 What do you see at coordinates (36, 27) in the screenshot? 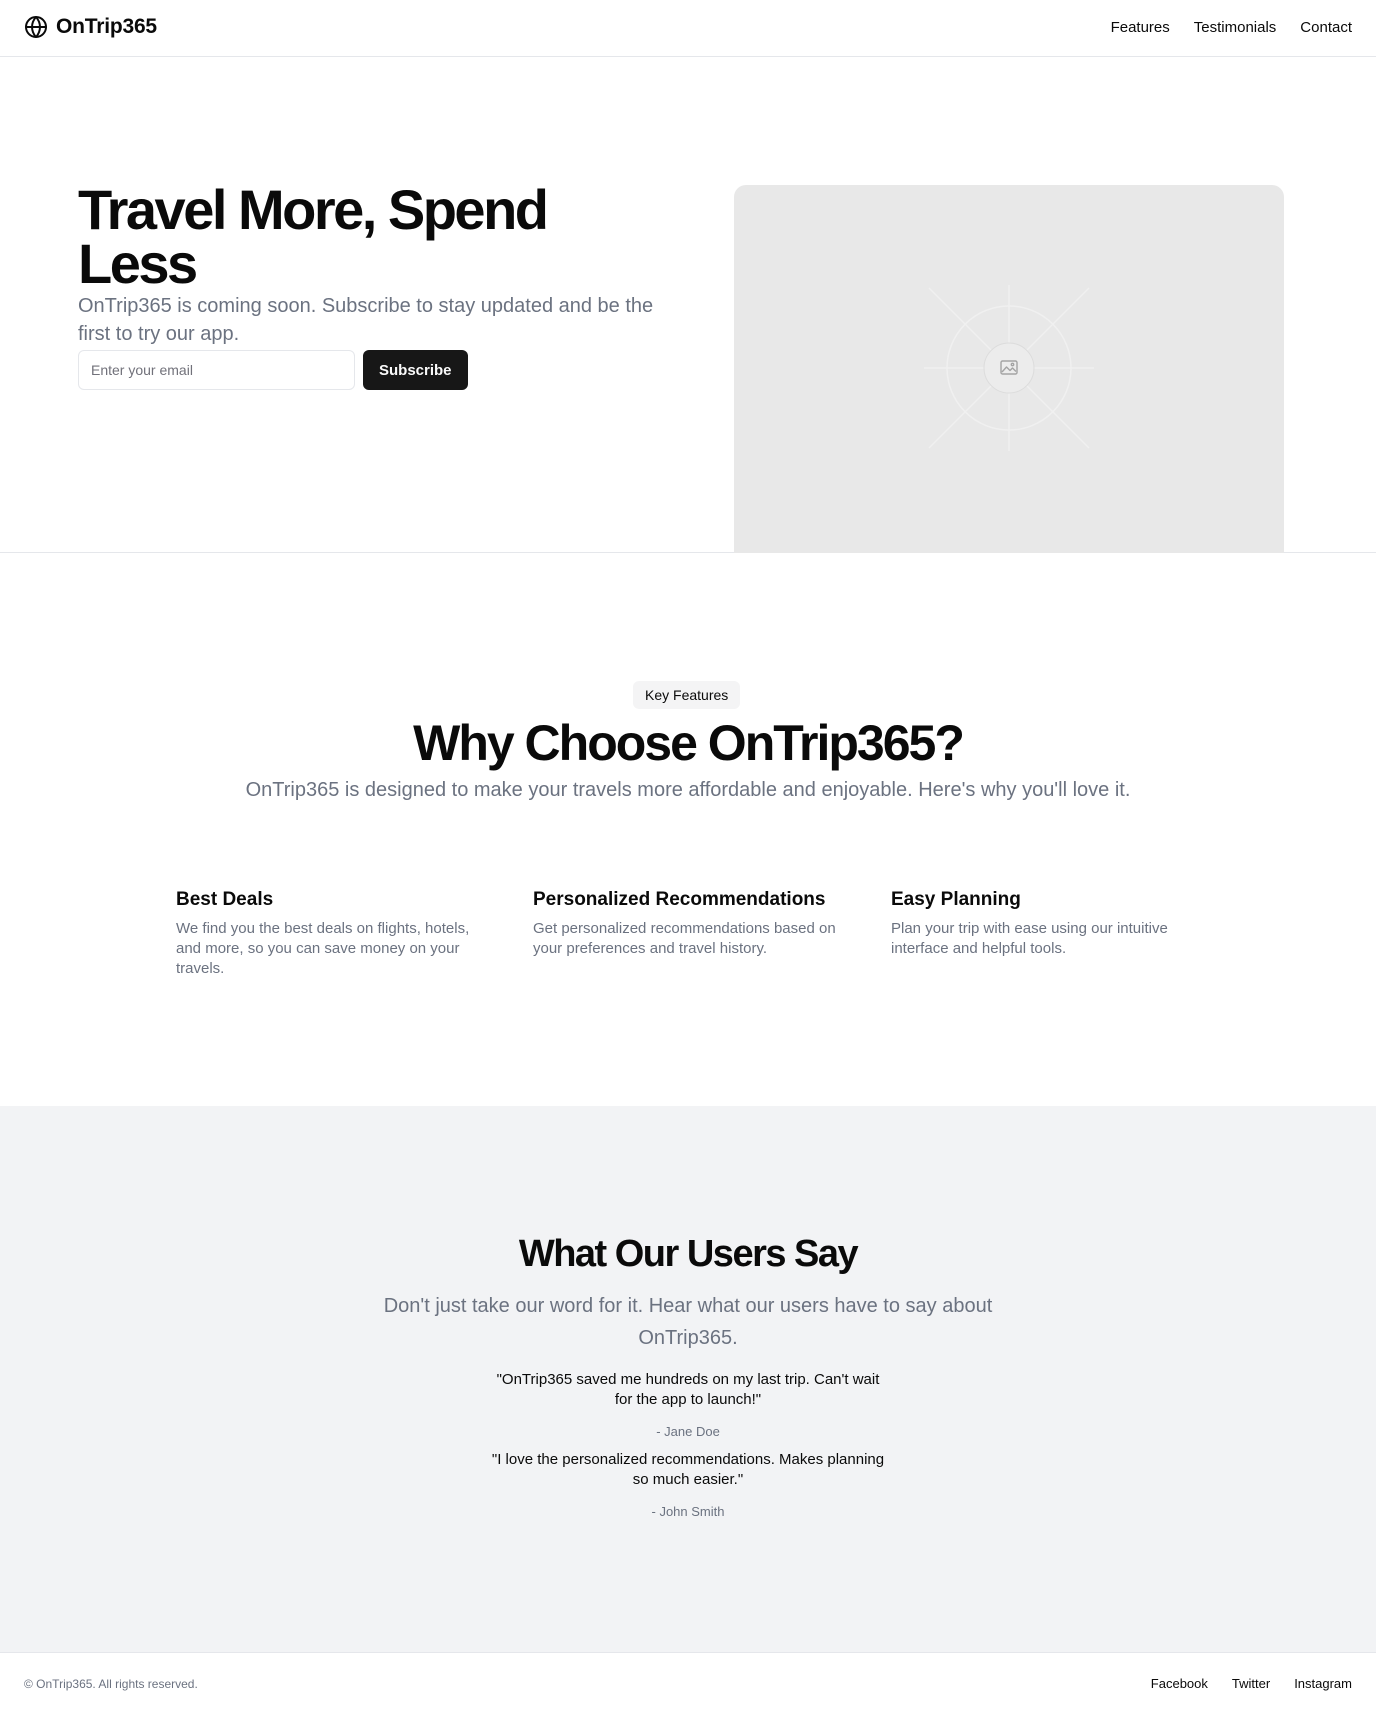
I see `globe-icon` at bounding box center [36, 27].